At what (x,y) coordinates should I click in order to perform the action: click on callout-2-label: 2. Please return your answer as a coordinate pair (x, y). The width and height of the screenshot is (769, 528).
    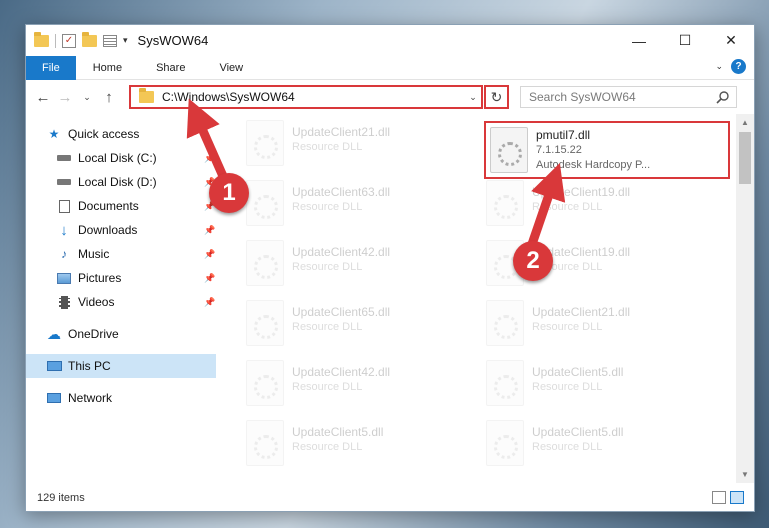
    Looking at the image, I should click on (533, 260).